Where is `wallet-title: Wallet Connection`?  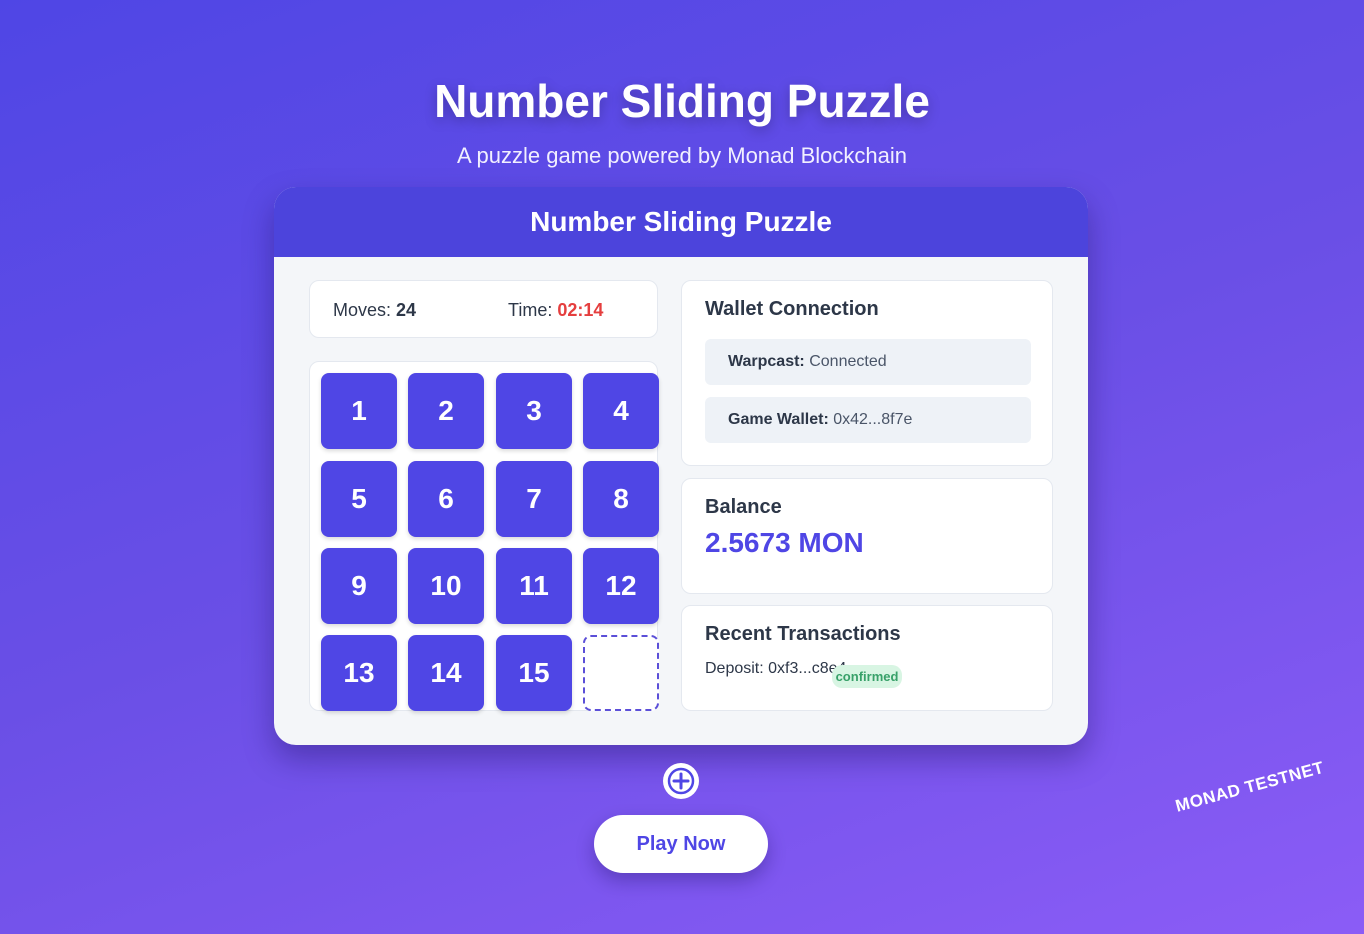 wallet-title: Wallet Connection is located at coordinates (792, 309).